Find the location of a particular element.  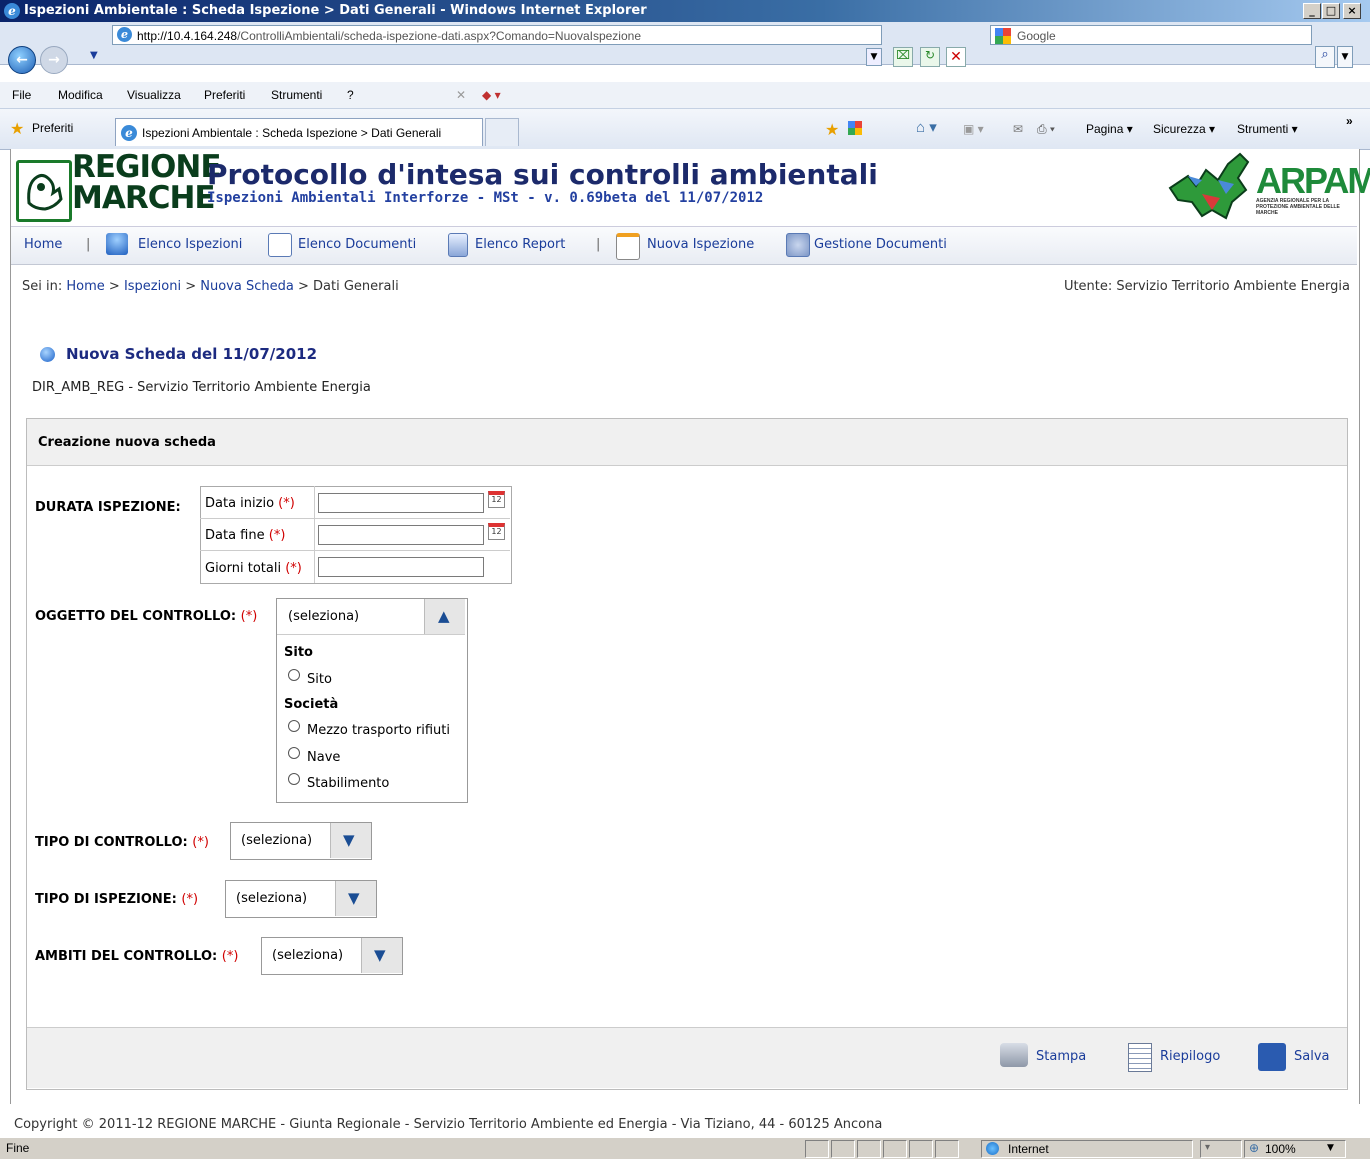

panel-header is located at coordinates (687, 442).